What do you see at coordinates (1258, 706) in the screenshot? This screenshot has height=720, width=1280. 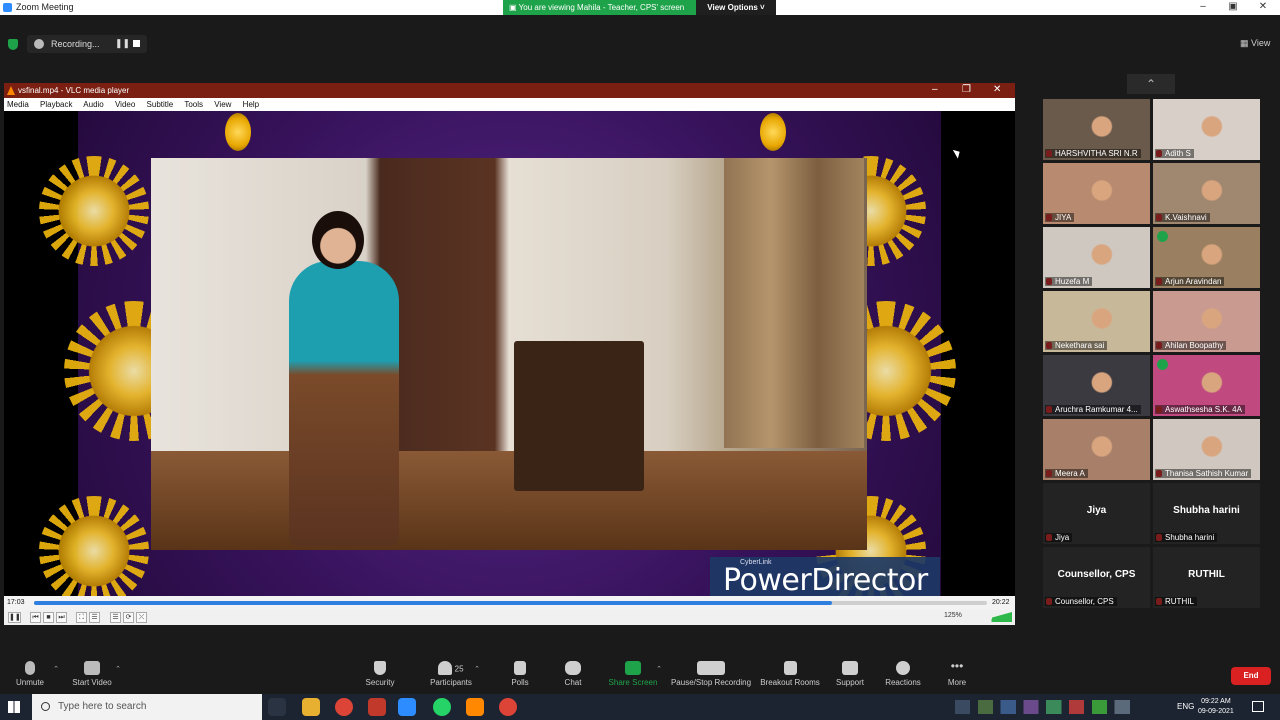 I see `notification-icon` at bounding box center [1258, 706].